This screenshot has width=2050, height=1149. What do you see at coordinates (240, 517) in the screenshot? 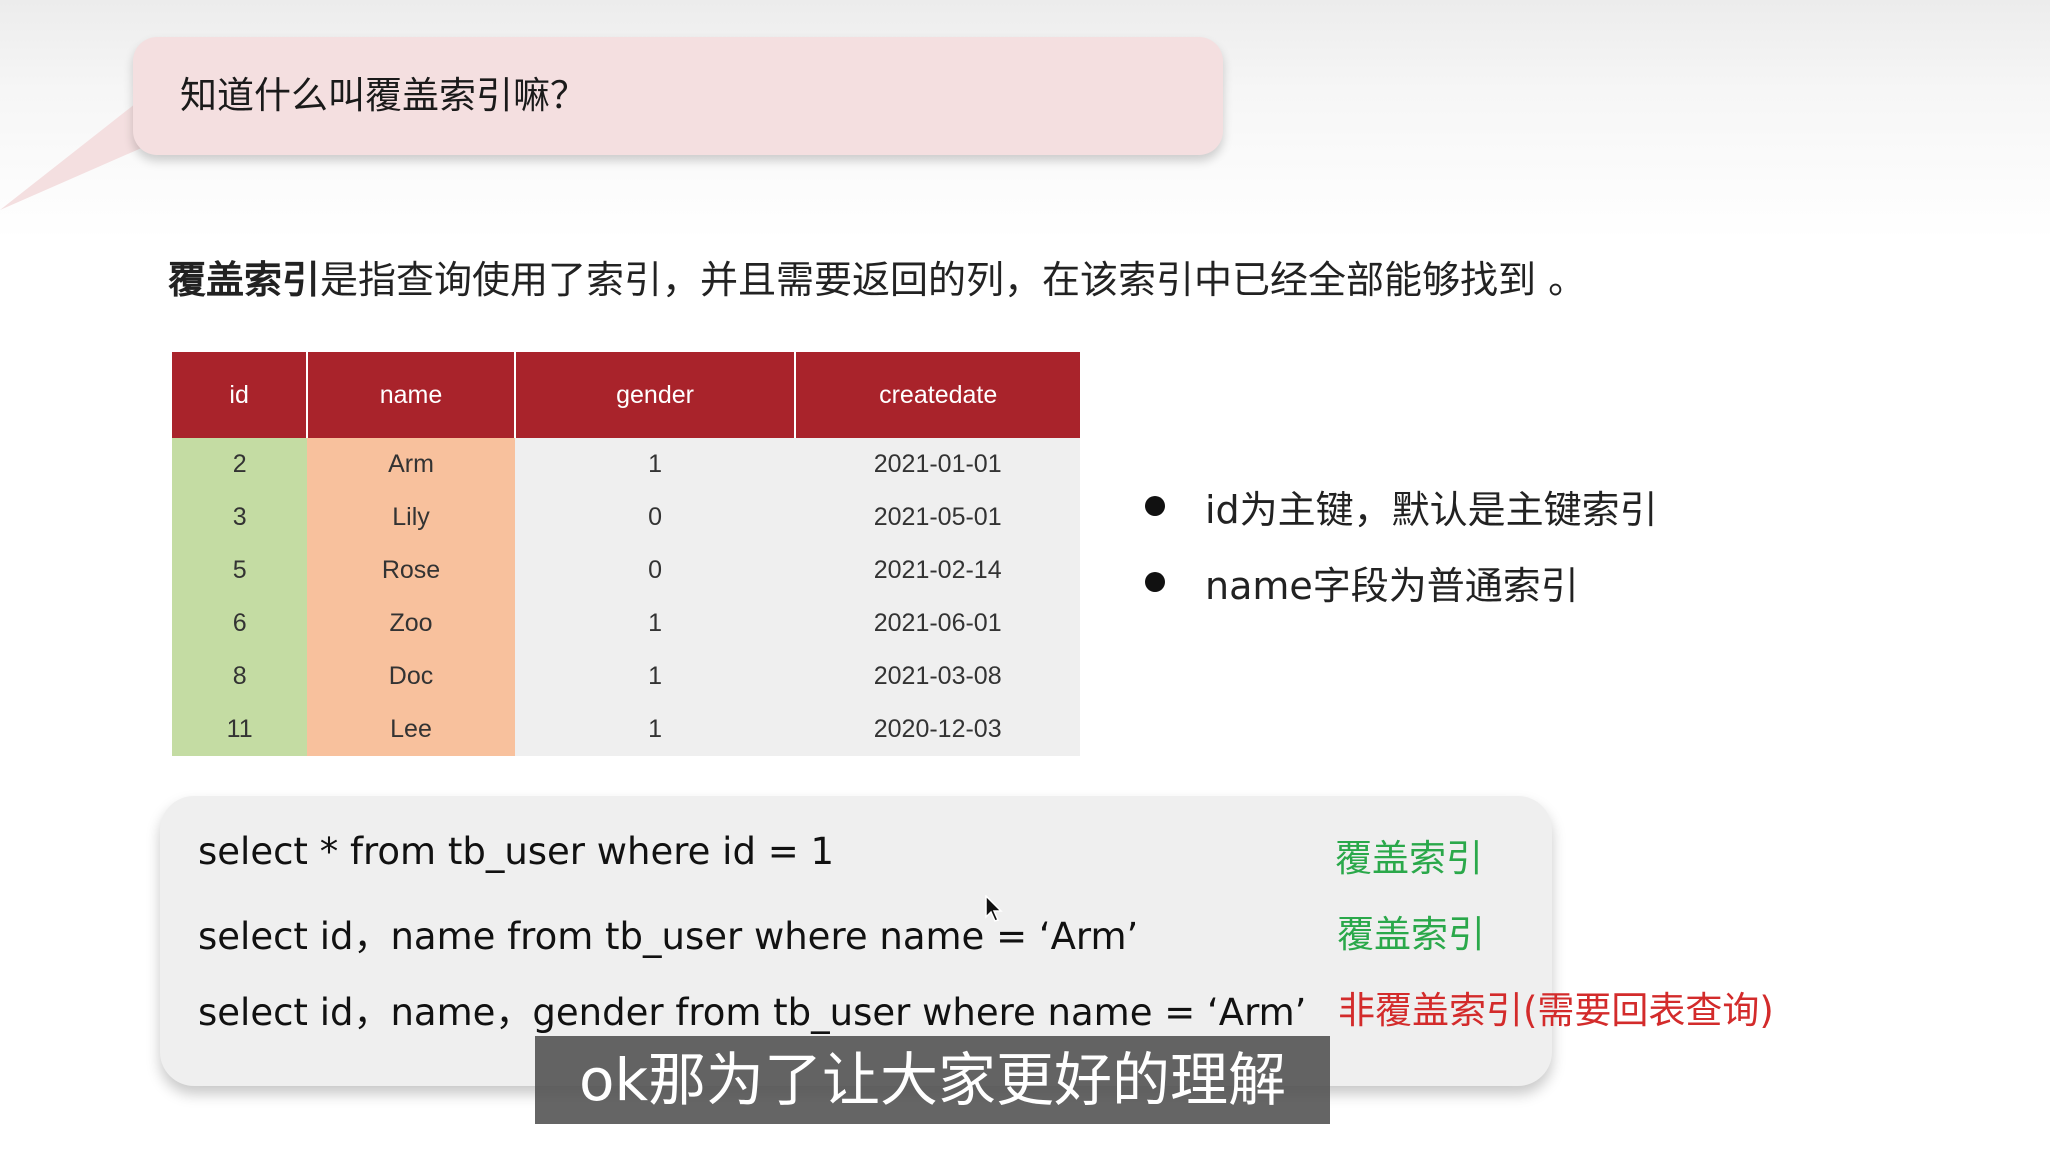
I see `cell-id: 3` at bounding box center [240, 517].